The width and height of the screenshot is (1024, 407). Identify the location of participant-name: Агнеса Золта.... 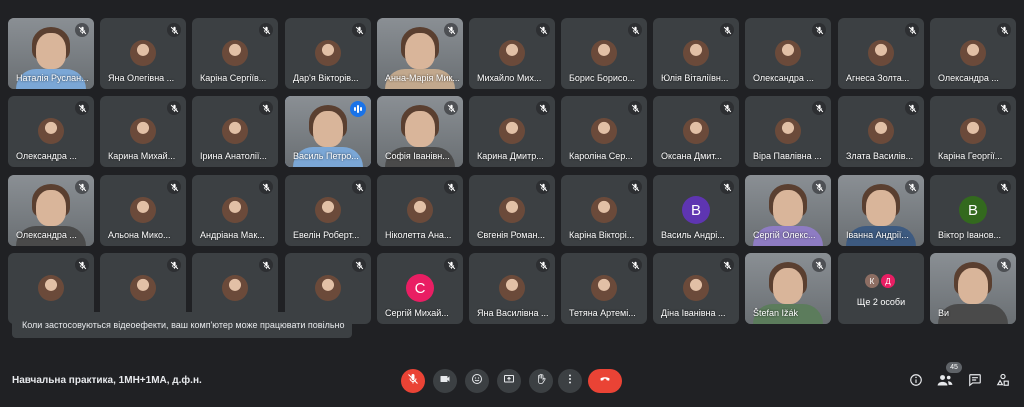
(878, 78).